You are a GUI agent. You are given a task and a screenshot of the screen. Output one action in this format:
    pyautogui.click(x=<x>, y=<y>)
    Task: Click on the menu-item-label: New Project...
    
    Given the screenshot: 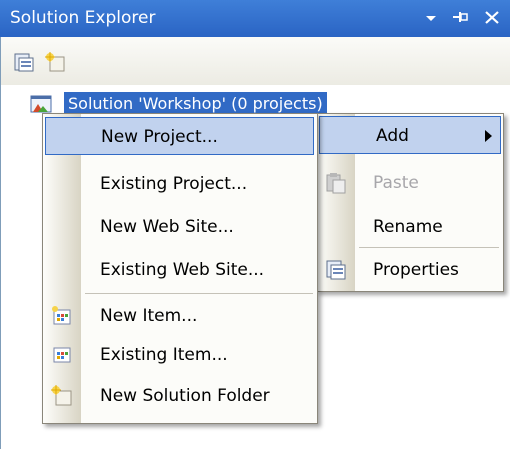 What is the action you would take?
    pyautogui.click(x=159, y=137)
    